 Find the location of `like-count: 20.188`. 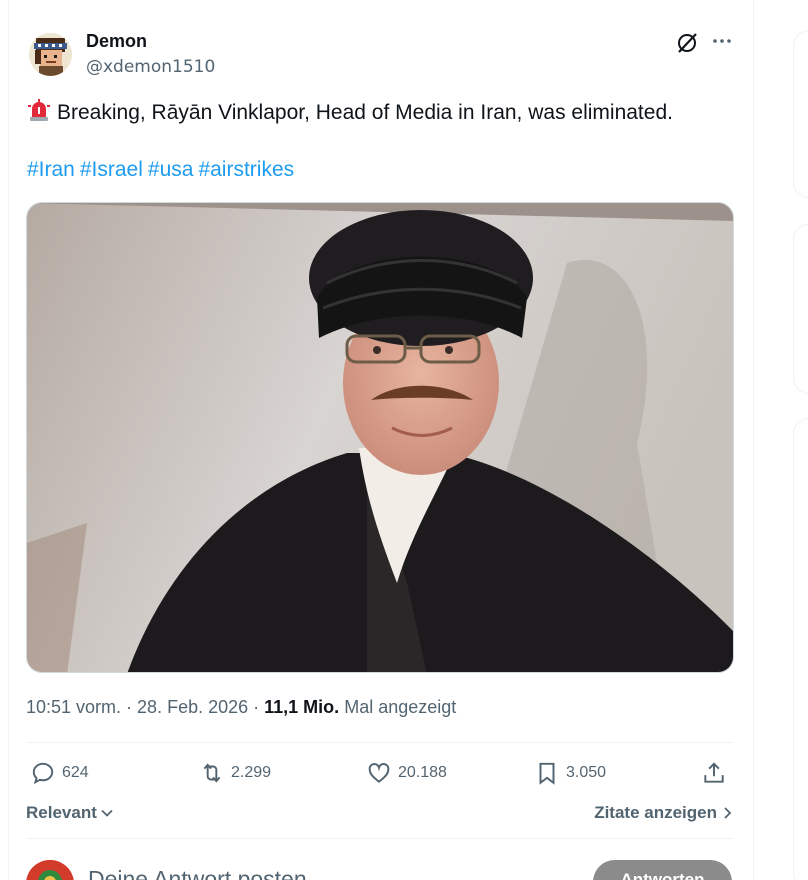

like-count: 20.188 is located at coordinates (422, 772).